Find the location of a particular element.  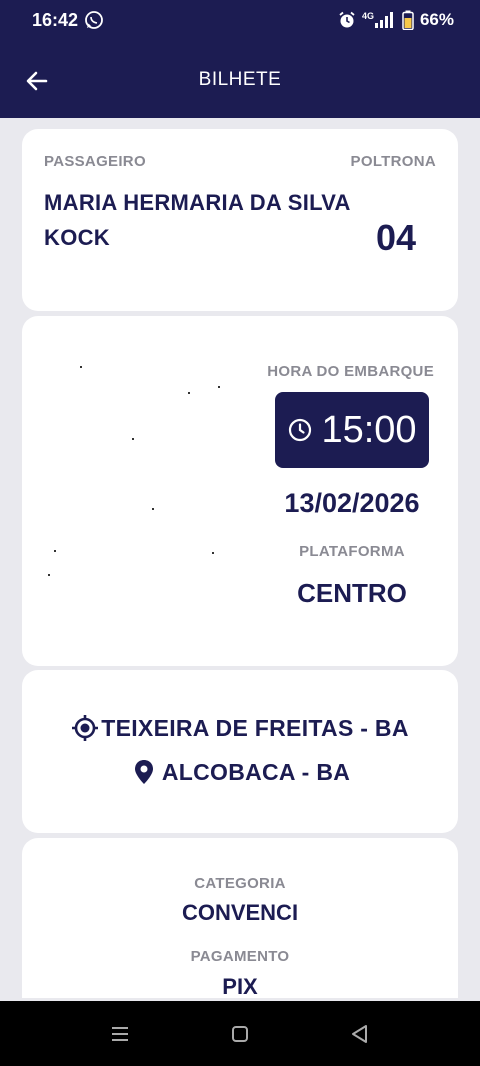

app-bar: BILHETE is located at coordinates (240, 81).